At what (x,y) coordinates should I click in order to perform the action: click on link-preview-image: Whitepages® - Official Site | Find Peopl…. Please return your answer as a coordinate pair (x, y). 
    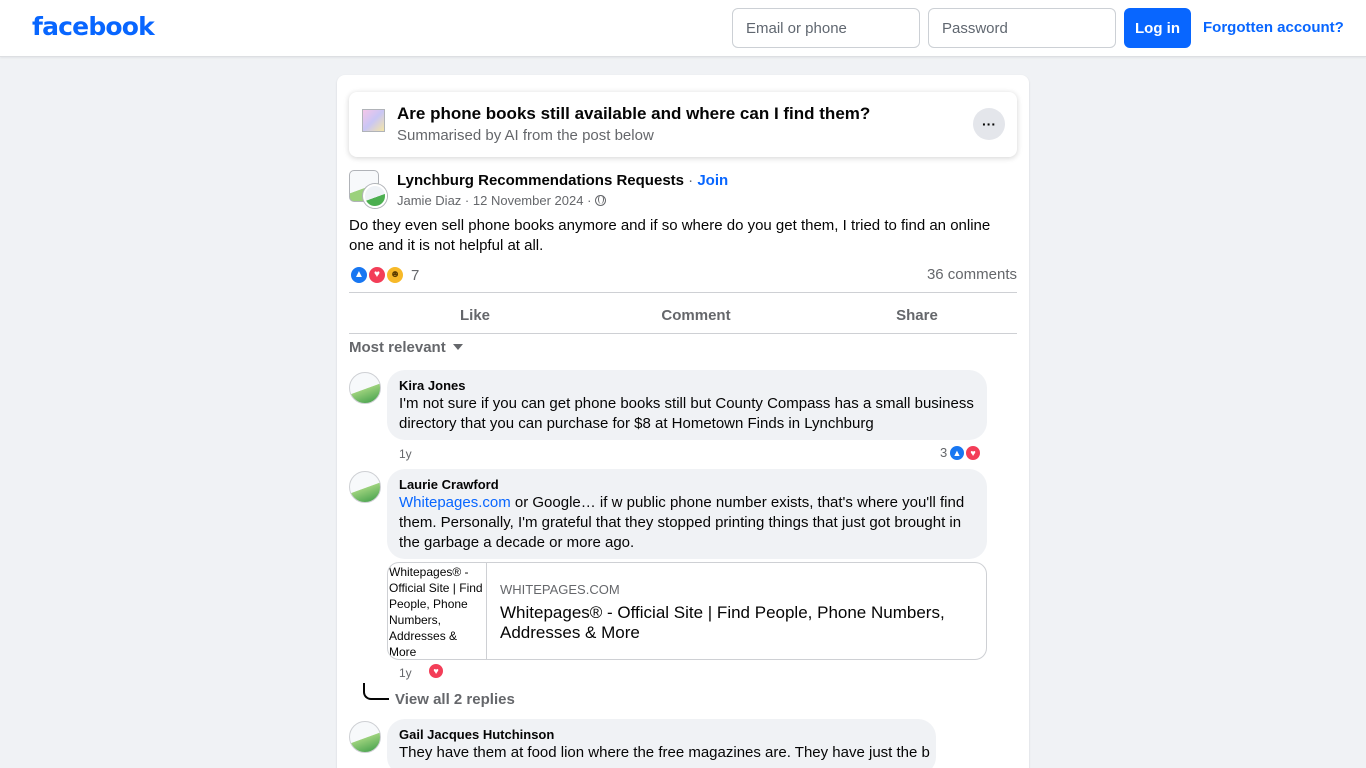
    Looking at the image, I should click on (437, 611).